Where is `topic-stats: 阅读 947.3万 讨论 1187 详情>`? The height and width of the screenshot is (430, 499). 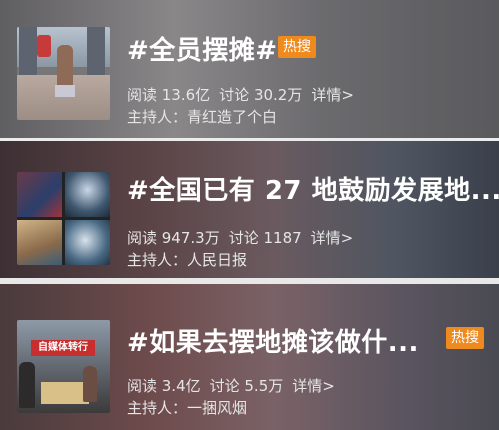 topic-stats: 阅读 947.3万 讨论 1187 详情> is located at coordinates (244, 237).